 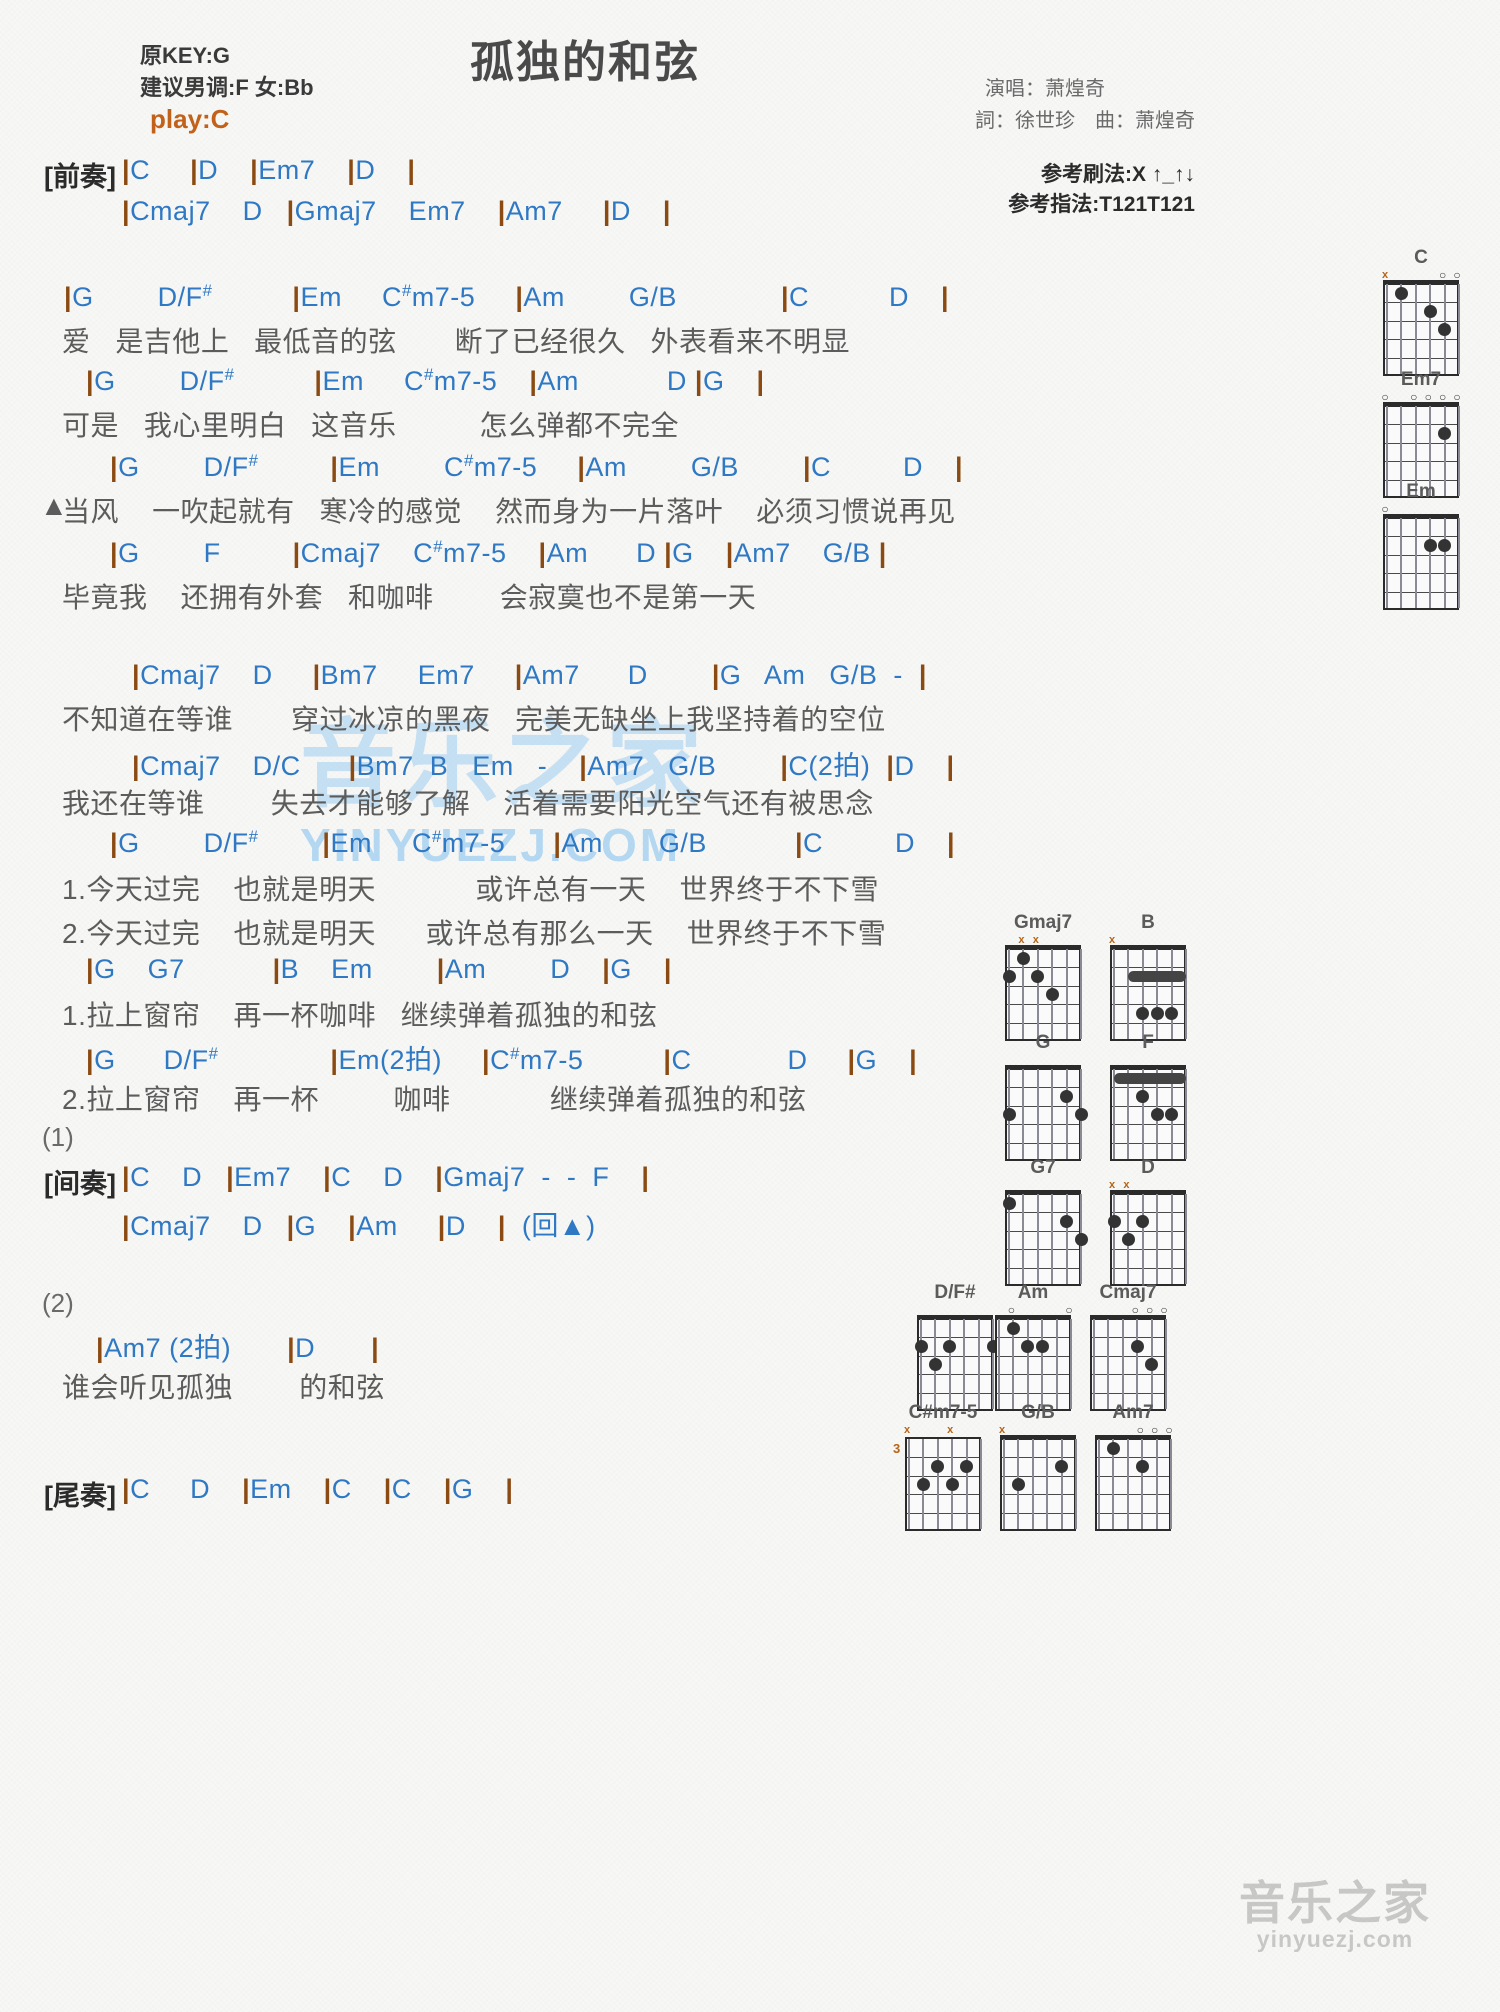 What do you see at coordinates (1044, 1221) in the screenshot?
I see `chord-diagram-g7: G7` at bounding box center [1044, 1221].